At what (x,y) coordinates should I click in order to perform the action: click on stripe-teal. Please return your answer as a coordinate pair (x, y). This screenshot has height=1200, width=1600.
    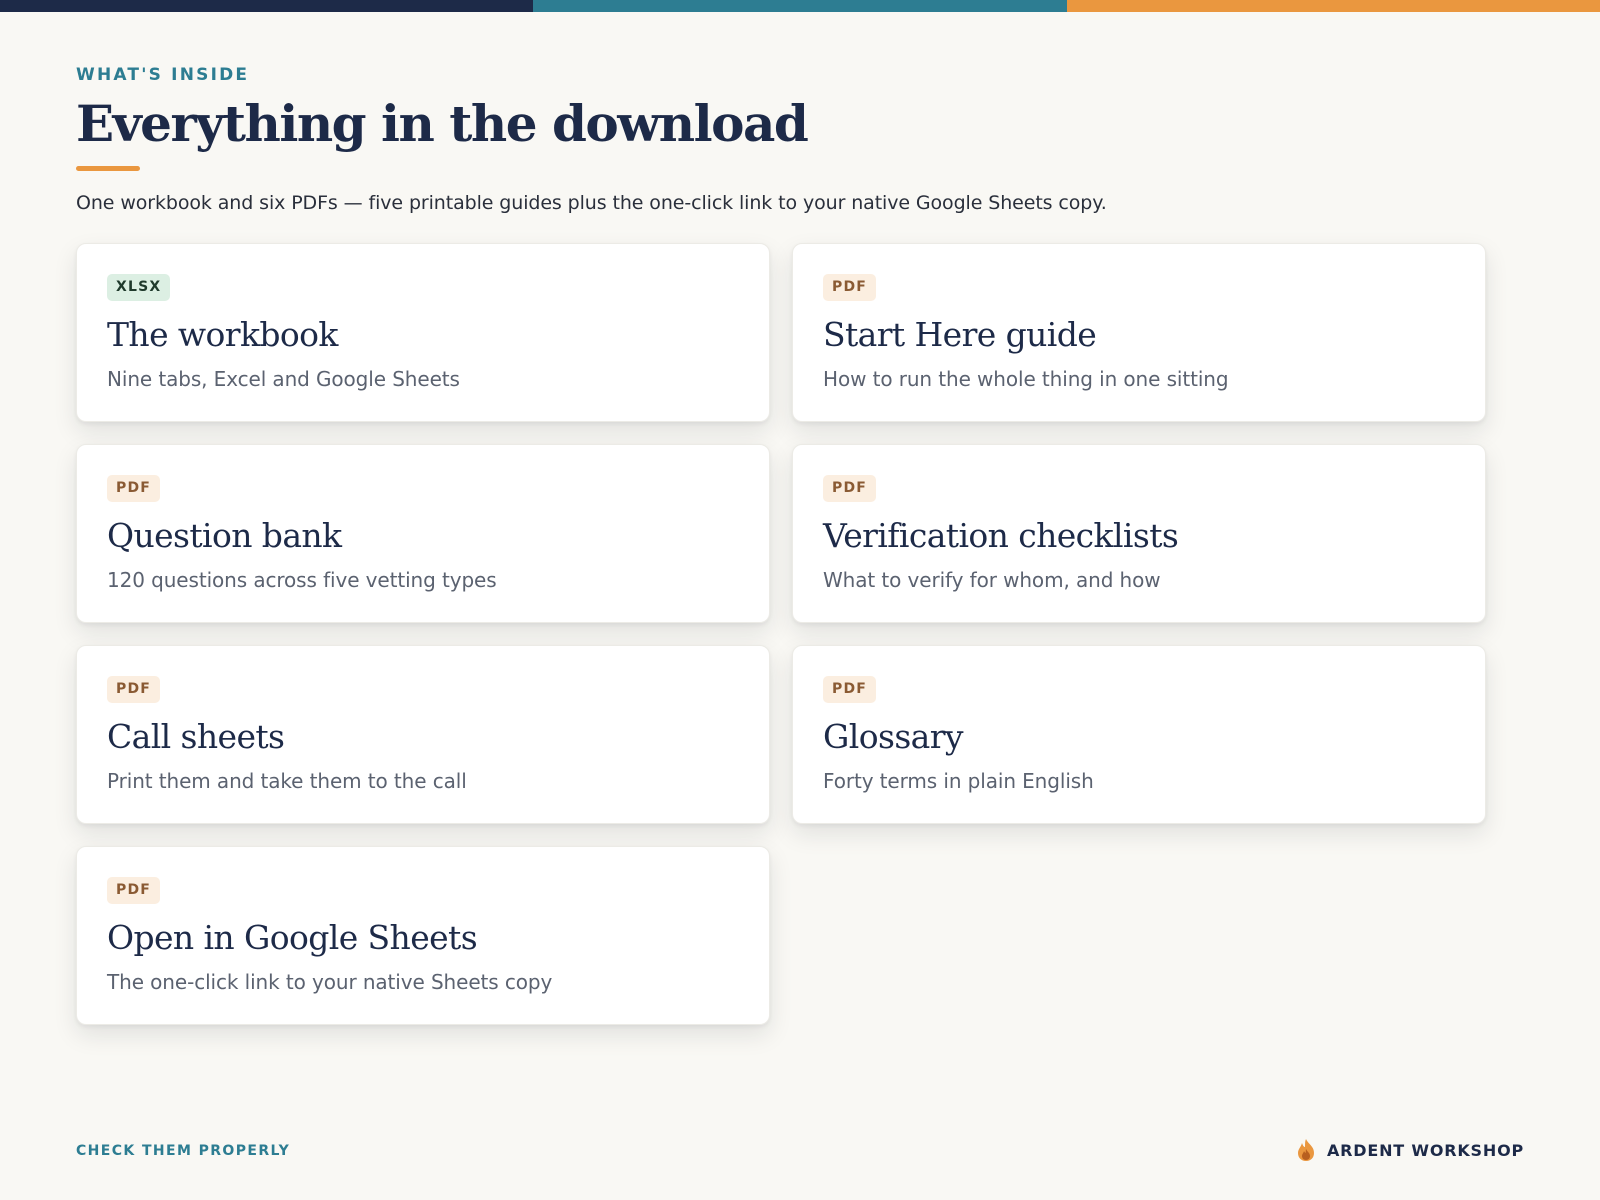
    Looking at the image, I should click on (800, 6).